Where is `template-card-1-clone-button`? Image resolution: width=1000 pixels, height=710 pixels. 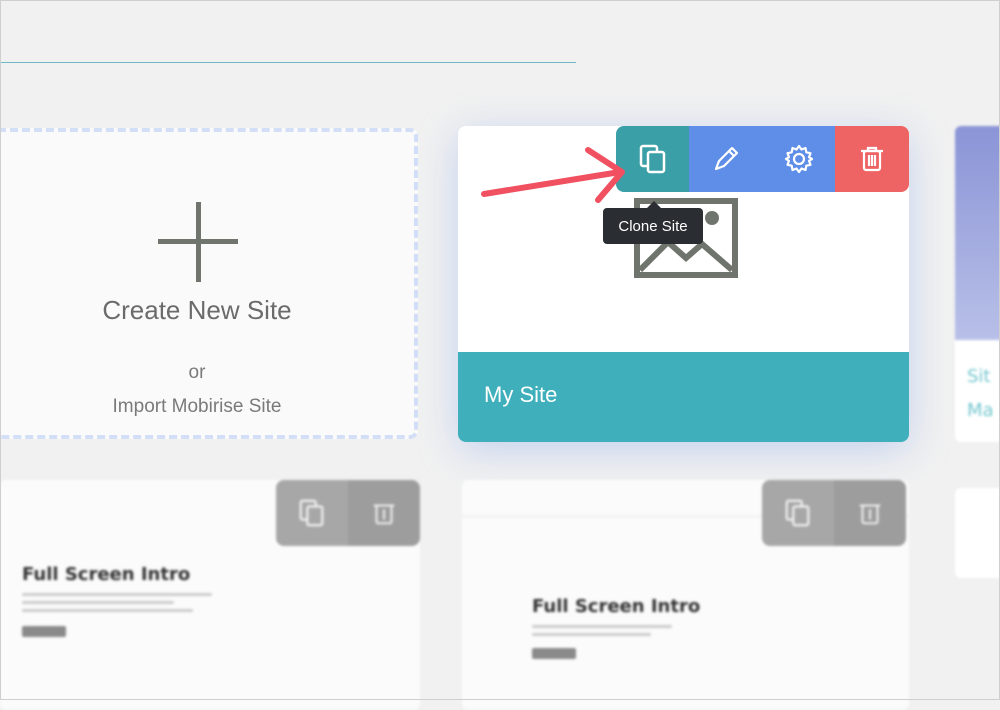 template-card-1-clone-button is located at coordinates (312, 513).